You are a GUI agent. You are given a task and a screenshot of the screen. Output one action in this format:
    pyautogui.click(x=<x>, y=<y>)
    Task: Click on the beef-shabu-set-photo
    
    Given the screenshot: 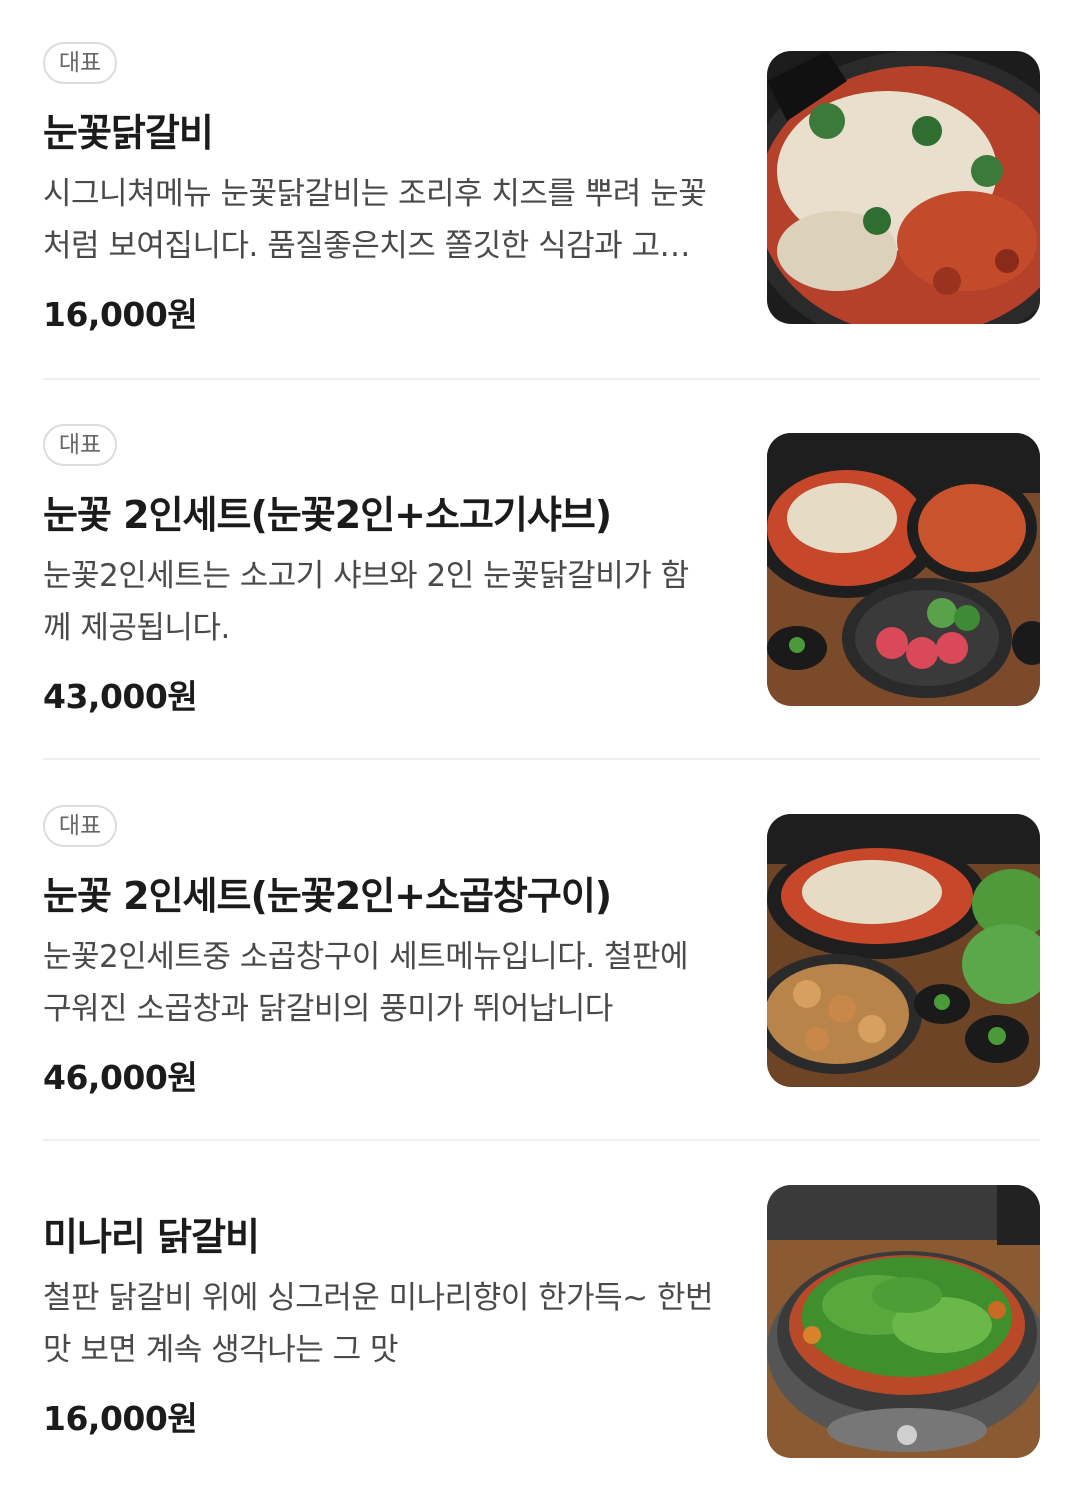 What is the action you would take?
    pyautogui.click(x=903, y=569)
    